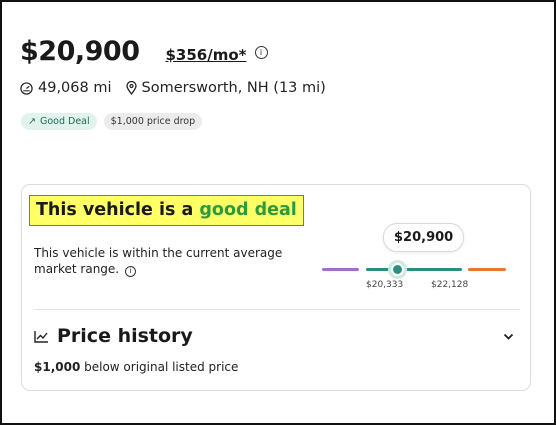 Image resolution: width=556 pixels, height=425 pixels. I want to click on current-price-bubble: $20,900, so click(424, 237).